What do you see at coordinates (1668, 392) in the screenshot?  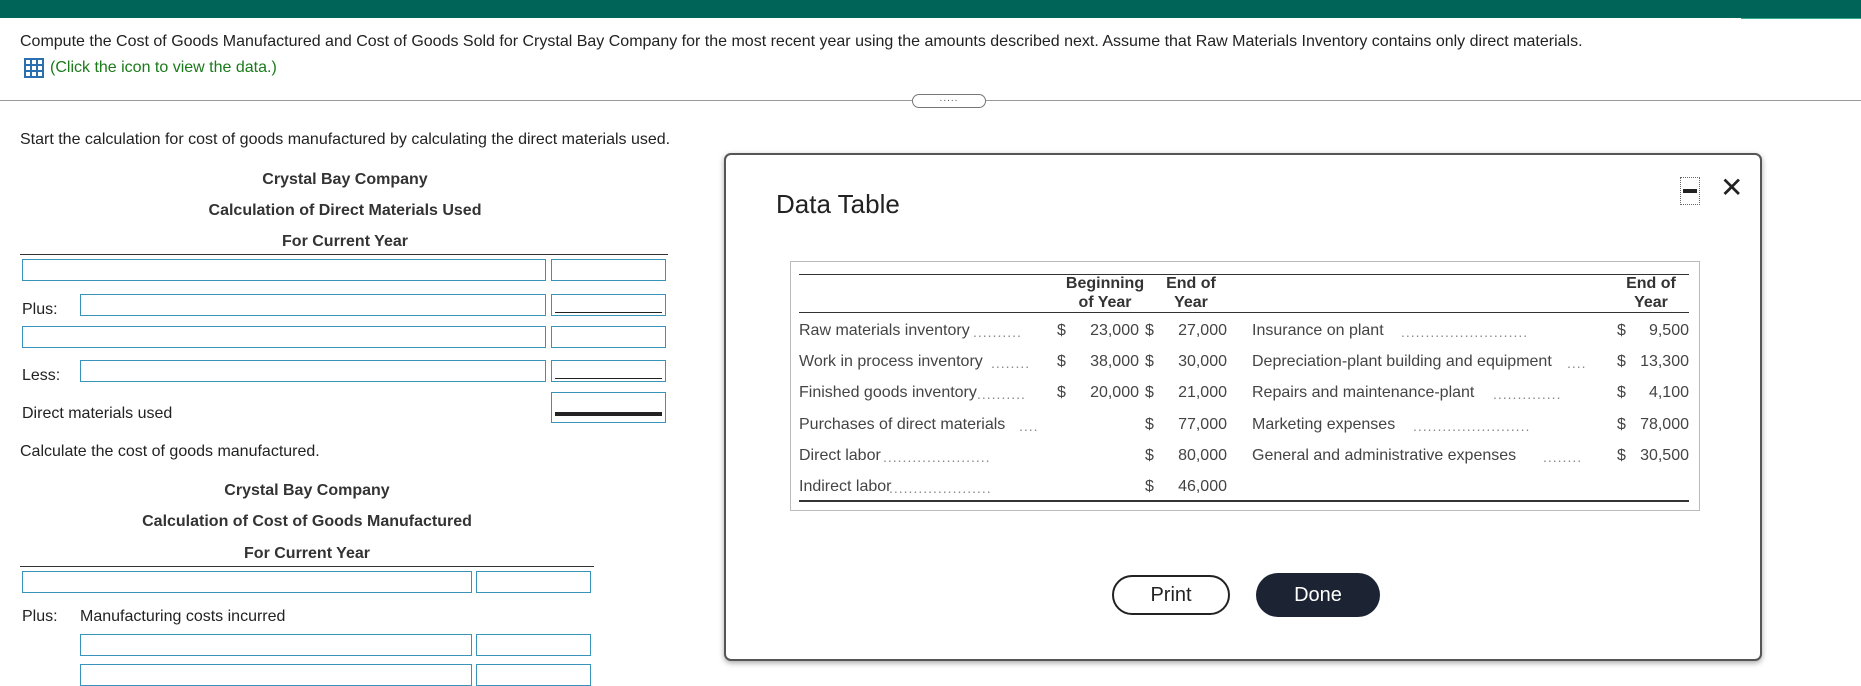 I see `end-value: 4,100` at bounding box center [1668, 392].